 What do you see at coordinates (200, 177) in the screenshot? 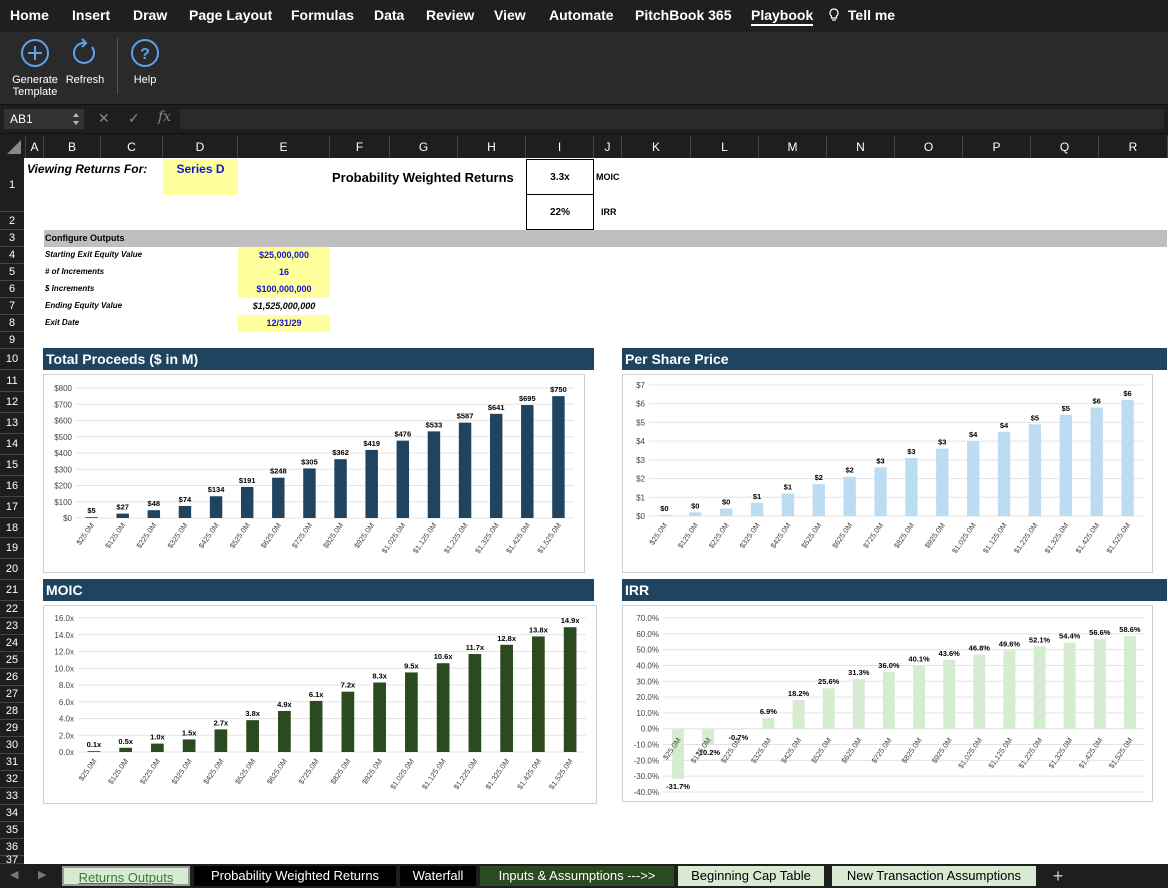
I see `series-selector: Series D` at bounding box center [200, 177].